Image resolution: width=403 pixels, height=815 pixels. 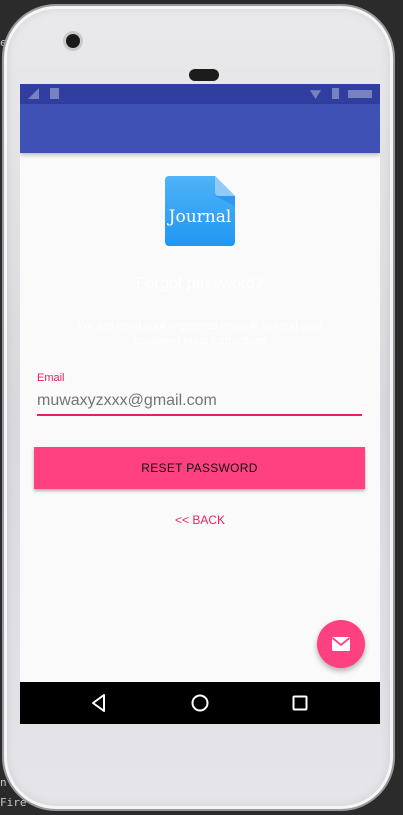 What do you see at coordinates (200, 520) in the screenshot?
I see `back-link: << BACK` at bounding box center [200, 520].